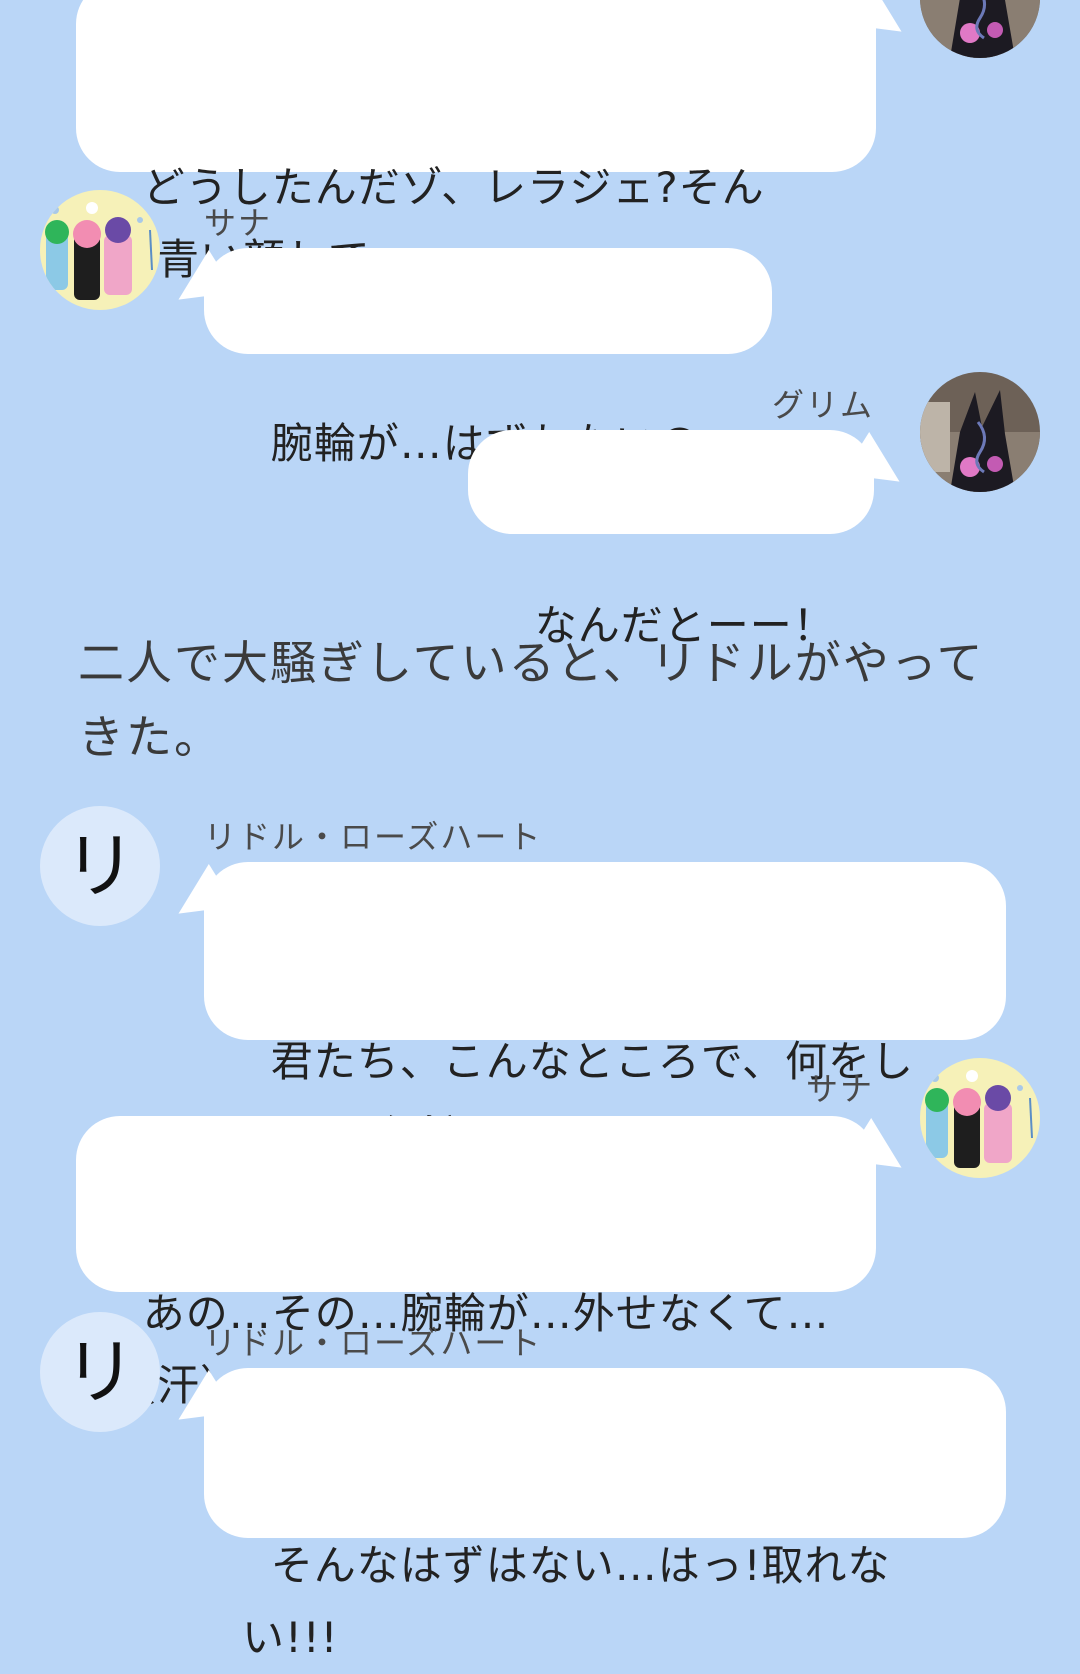  I want to click on message-bubble-6: そんなはずはない…はっ!取れな い!!!, so click(585, 1515).